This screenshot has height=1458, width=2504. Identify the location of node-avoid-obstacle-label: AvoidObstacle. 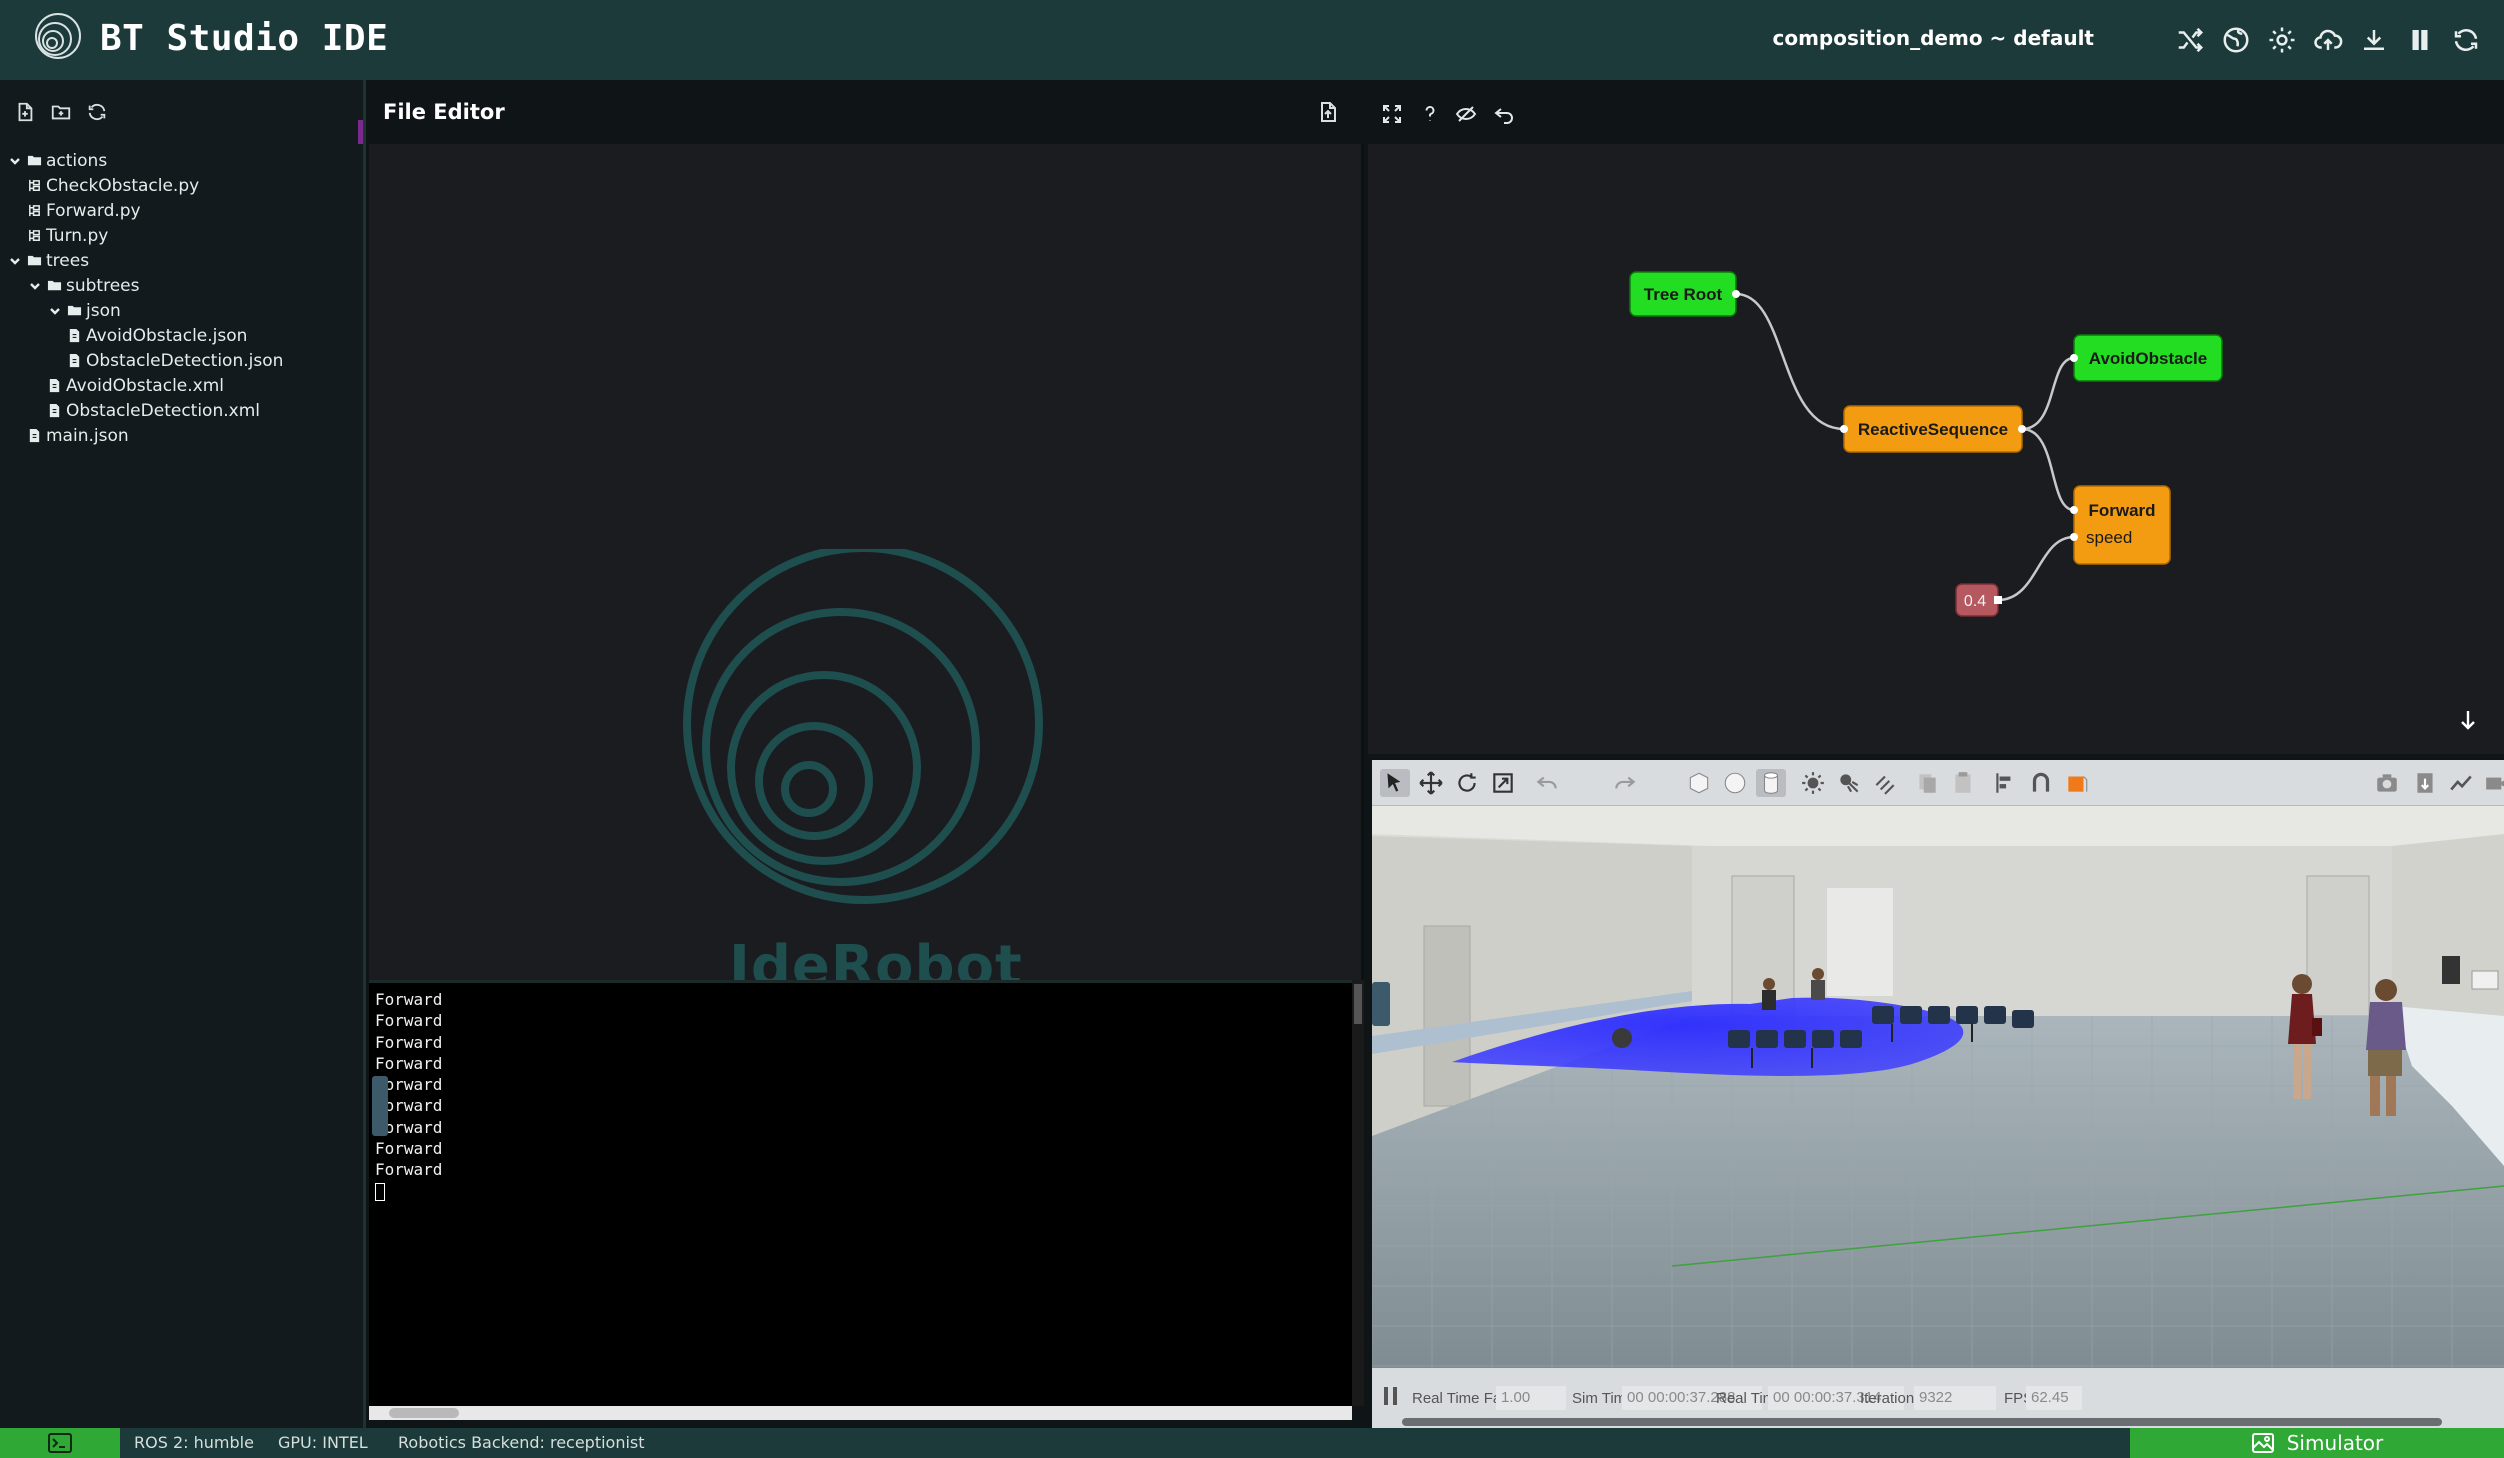
(2148, 358).